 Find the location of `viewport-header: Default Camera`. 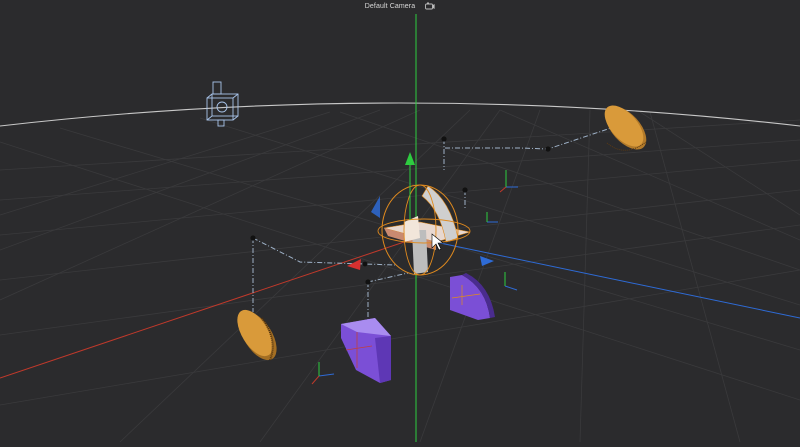

viewport-header: Default Camera is located at coordinates (400, 6).